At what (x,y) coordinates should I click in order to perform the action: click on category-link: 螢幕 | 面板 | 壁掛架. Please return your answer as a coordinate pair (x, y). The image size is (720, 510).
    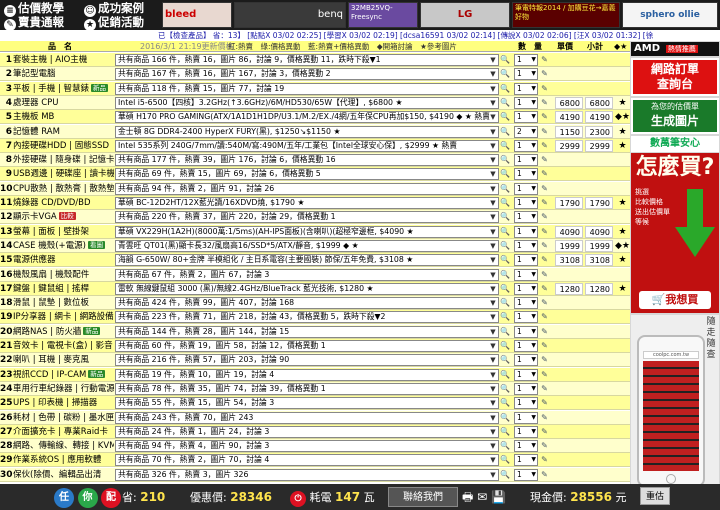
    Looking at the image, I should click on (63, 232).